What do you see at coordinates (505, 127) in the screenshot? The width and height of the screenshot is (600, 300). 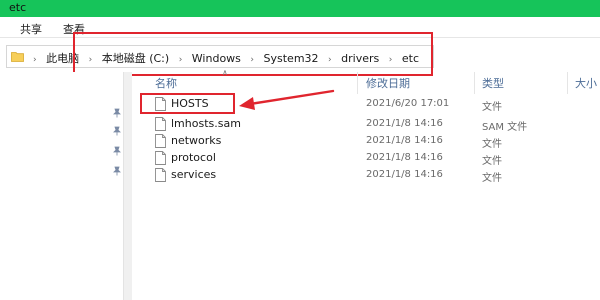 I see `file-type: SAM 文件` at bounding box center [505, 127].